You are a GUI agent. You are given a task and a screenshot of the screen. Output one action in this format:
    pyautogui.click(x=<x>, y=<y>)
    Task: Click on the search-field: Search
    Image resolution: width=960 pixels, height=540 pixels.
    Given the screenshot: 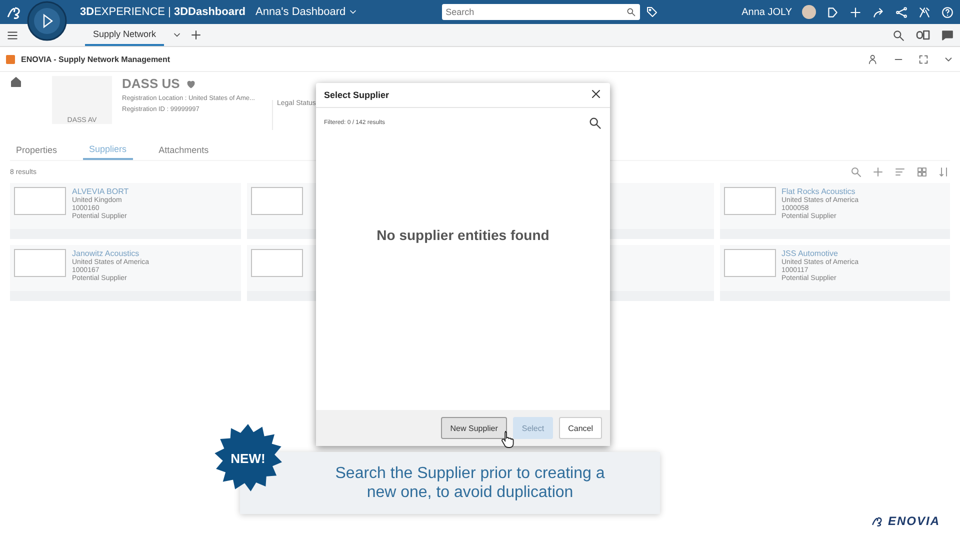 What is the action you would take?
    pyautogui.click(x=541, y=12)
    